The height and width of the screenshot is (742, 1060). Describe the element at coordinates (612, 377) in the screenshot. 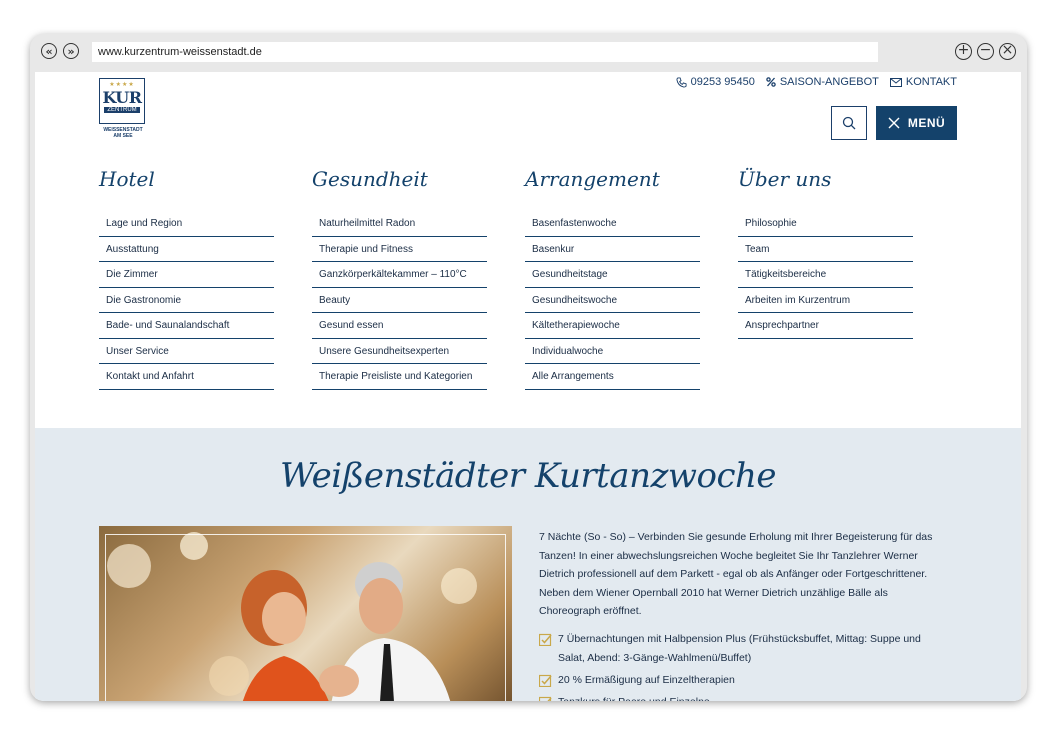

I see `menu-item: Alle Arrangements` at that location.